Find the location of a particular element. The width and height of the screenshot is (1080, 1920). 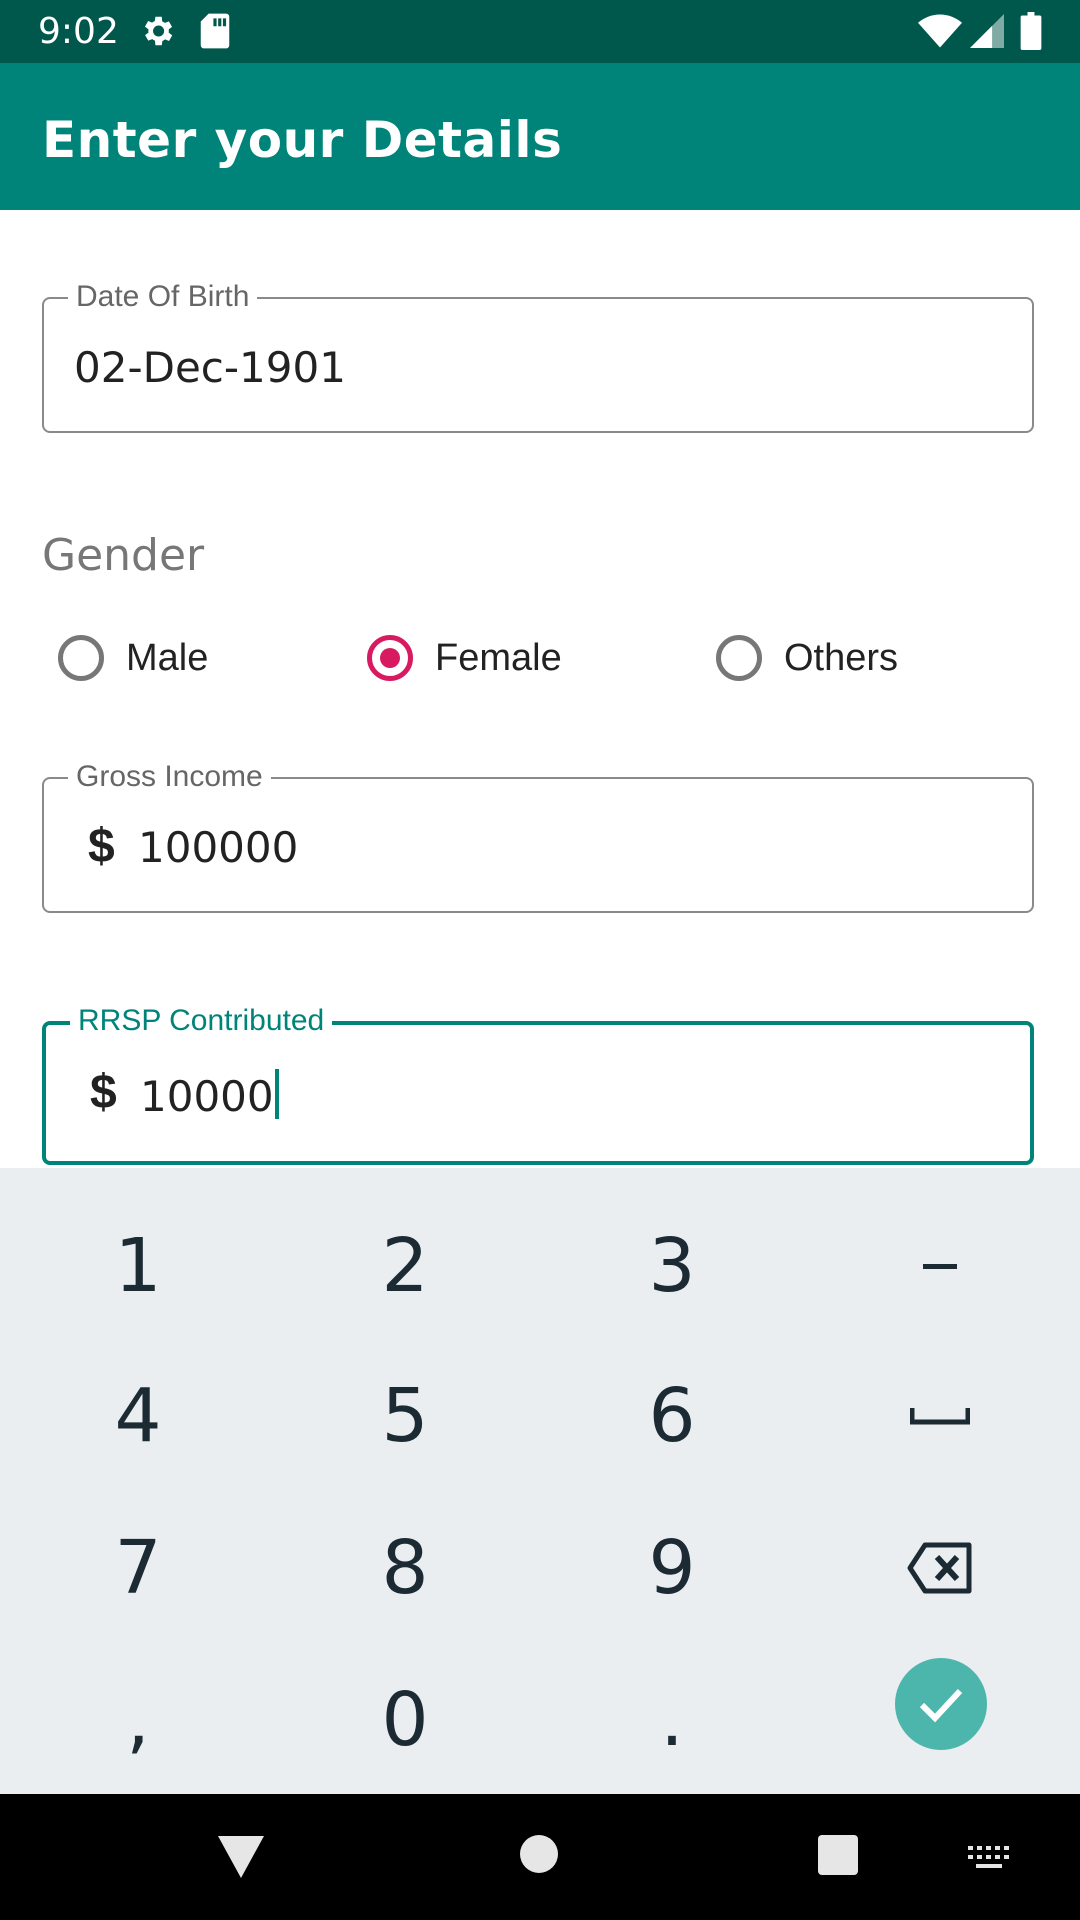

key-4: 4 is located at coordinates (138, 1416).